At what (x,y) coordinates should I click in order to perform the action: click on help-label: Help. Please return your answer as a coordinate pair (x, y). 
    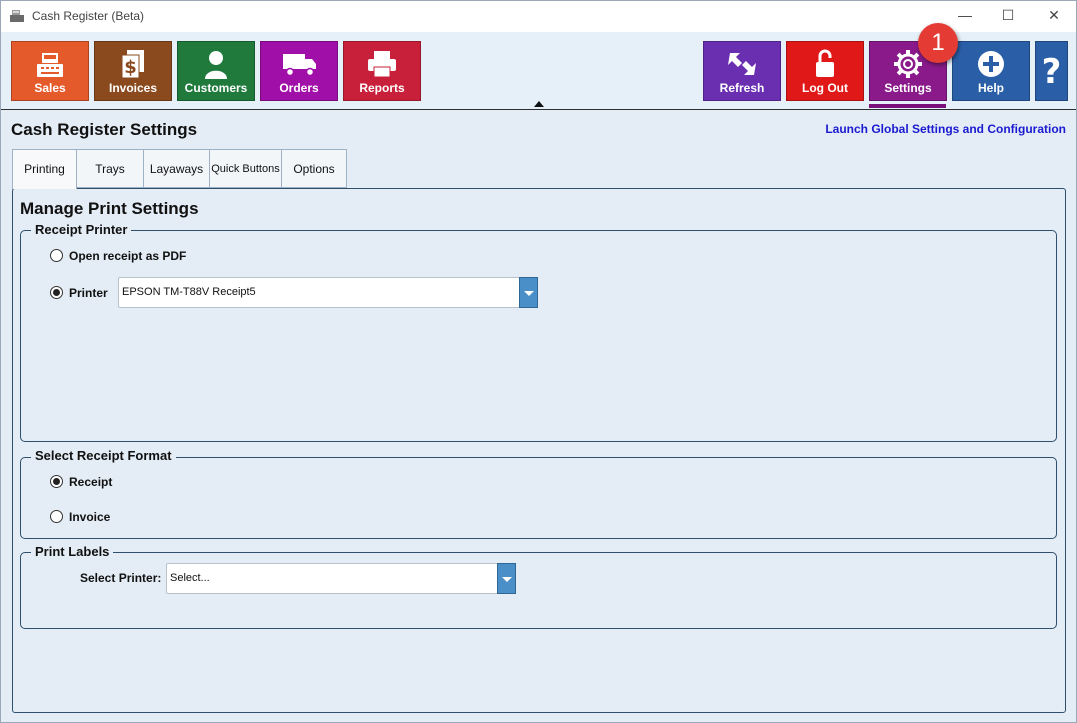
    Looking at the image, I should click on (990, 88).